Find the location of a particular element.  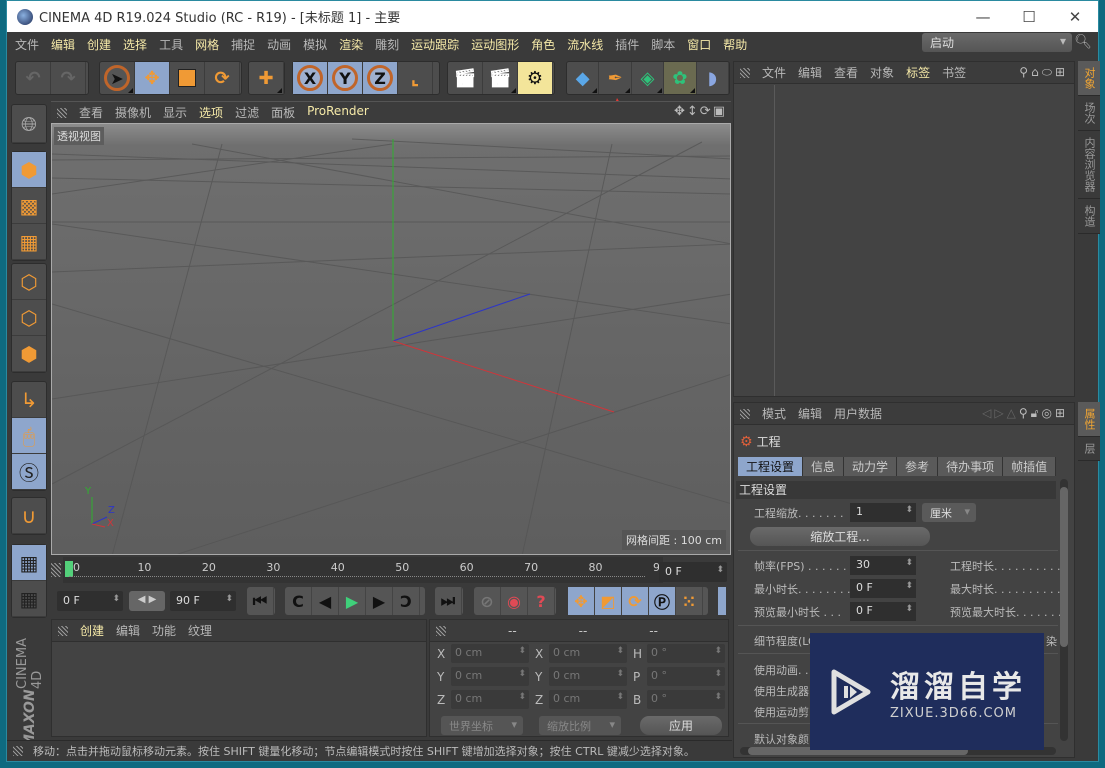

target-icon: ◎ is located at coordinates (1047, 413).